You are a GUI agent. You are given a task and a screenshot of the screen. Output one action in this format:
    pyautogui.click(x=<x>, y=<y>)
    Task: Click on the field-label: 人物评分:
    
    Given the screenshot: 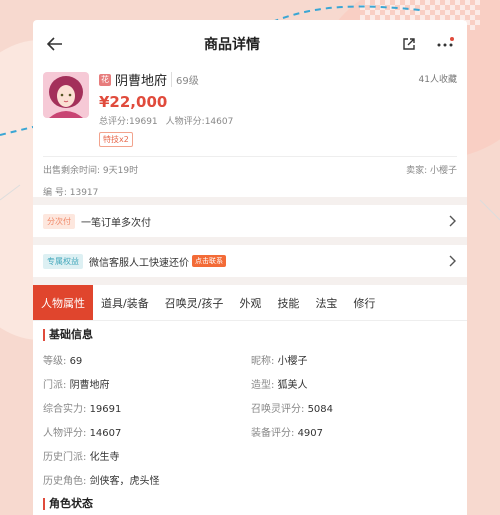 What is the action you would take?
    pyautogui.click(x=65, y=433)
    